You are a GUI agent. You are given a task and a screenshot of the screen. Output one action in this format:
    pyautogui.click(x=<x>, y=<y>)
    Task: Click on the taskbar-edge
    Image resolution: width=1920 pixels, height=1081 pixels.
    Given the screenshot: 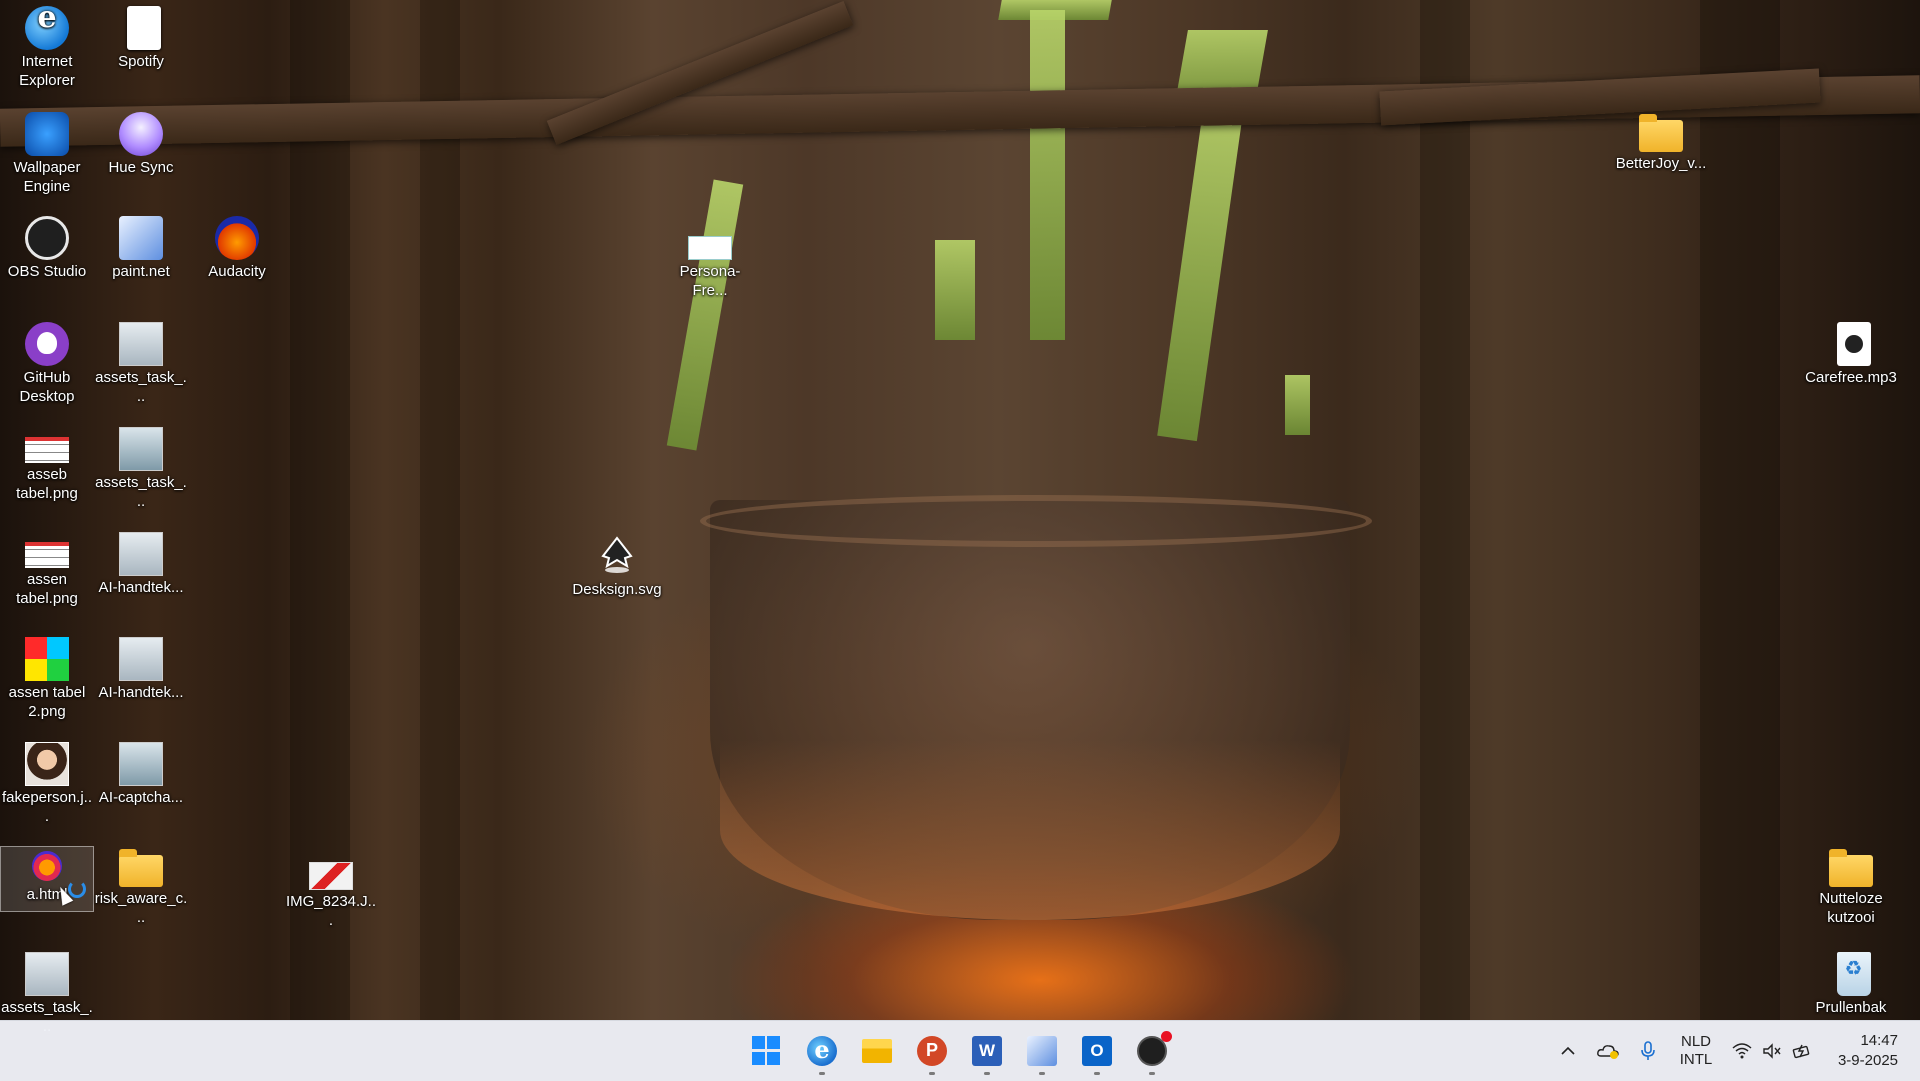 What is the action you would take?
    pyautogui.click(x=822, y=1052)
    